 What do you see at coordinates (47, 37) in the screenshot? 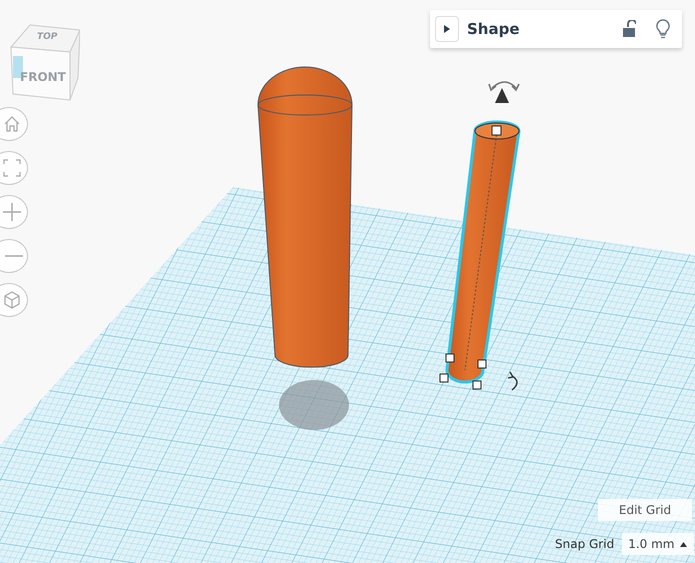
I see `cube-top-label: TOP` at bounding box center [47, 37].